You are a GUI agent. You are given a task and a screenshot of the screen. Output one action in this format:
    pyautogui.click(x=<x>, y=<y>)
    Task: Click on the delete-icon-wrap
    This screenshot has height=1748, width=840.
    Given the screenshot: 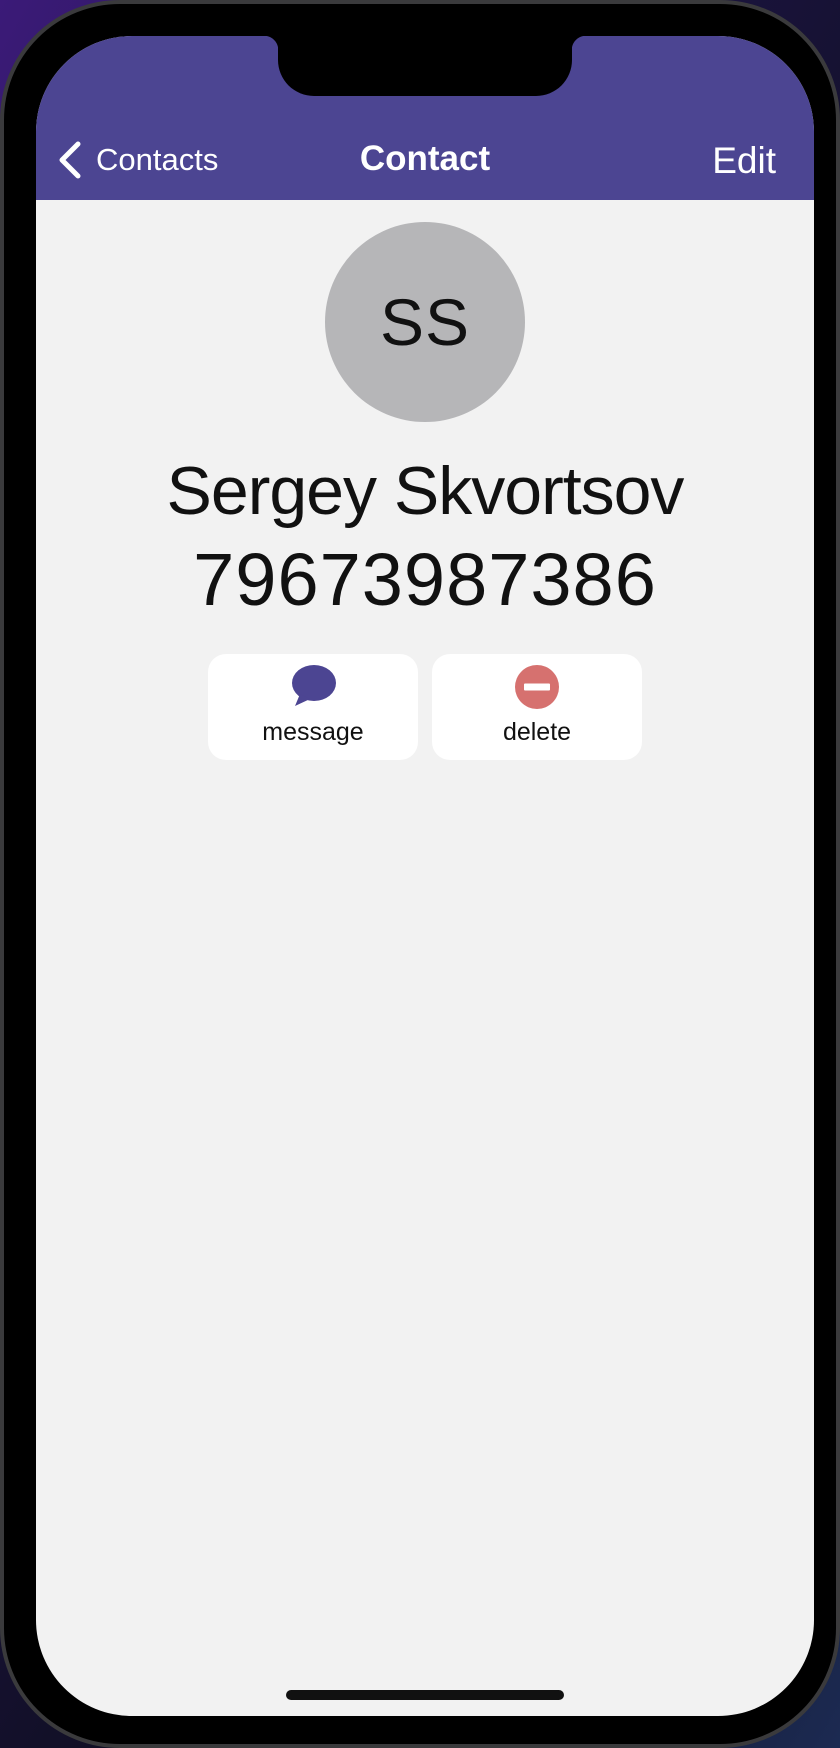 What is the action you would take?
    pyautogui.click(x=537, y=687)
    